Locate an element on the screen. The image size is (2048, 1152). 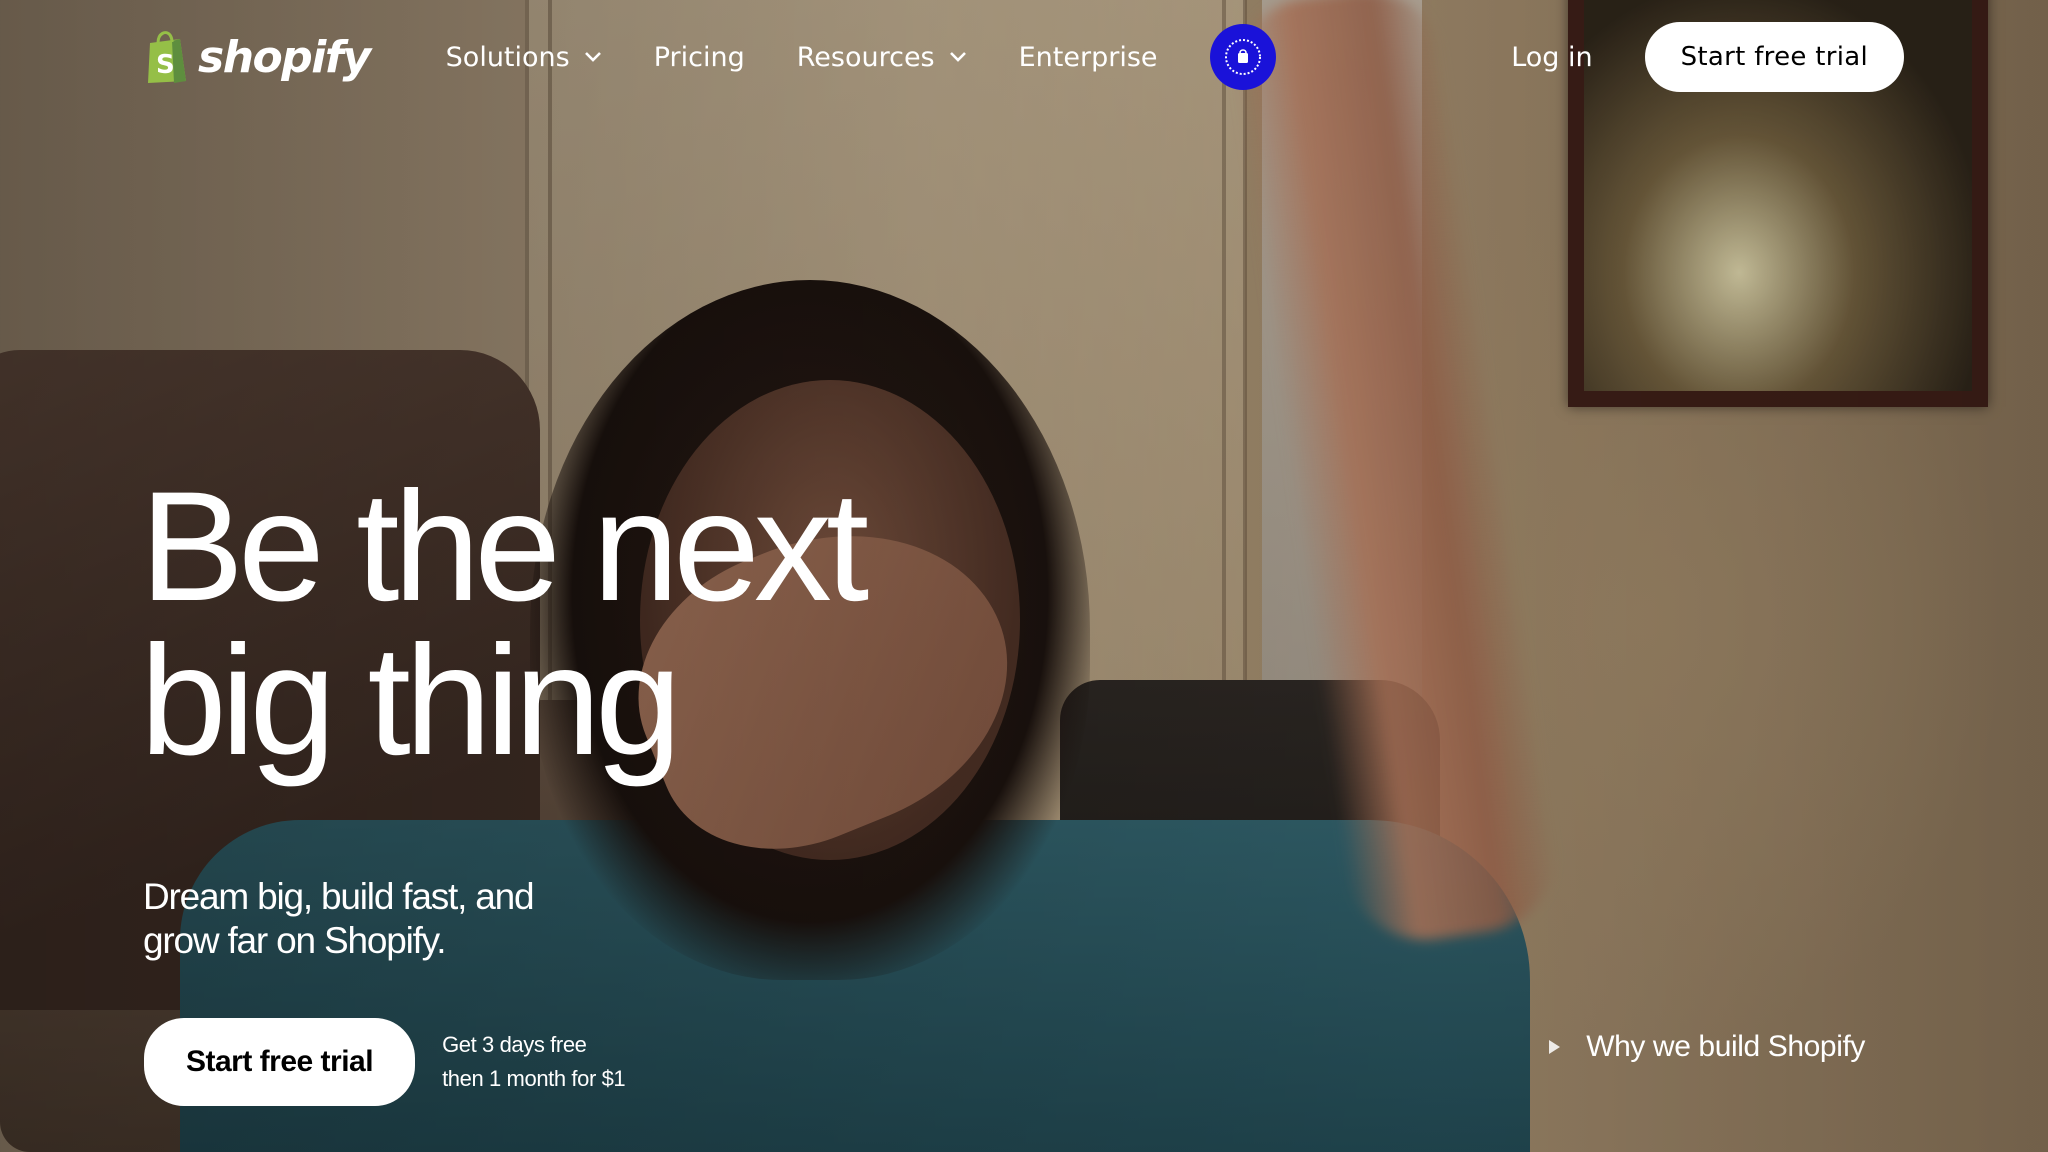
play-icon is located at coordinates (1555, 1047).